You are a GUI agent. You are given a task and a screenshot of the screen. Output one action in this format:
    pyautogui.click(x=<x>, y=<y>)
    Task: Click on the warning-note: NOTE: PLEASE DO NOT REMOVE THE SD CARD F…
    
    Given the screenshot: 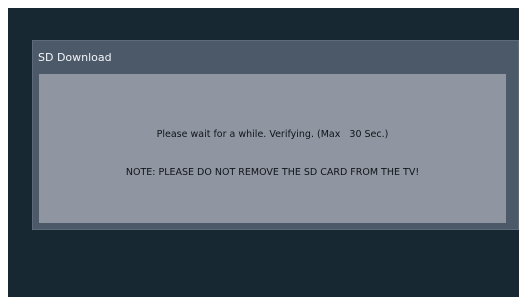 What is the action you would take?
    pyautogui.click(x=272, y=172)
    